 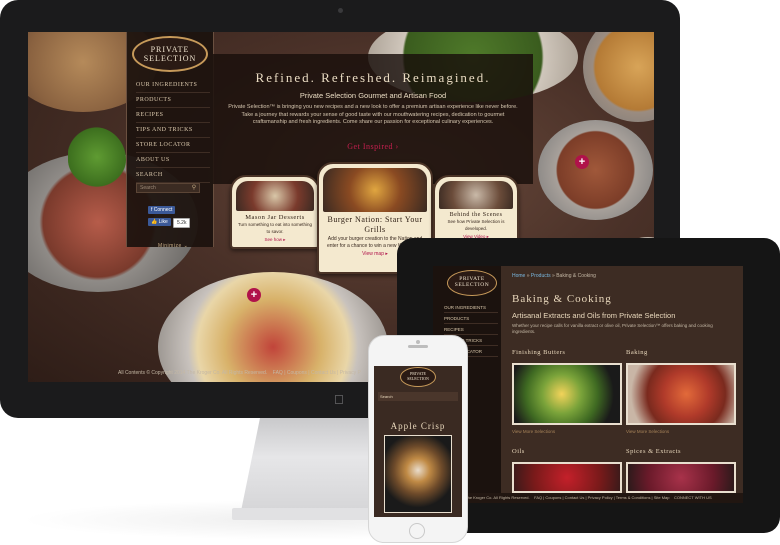 What do you see at coordinates (541, 276) in the screenshot?
I see `breadcrumb-products: Products` at bounding box center [541, 276].